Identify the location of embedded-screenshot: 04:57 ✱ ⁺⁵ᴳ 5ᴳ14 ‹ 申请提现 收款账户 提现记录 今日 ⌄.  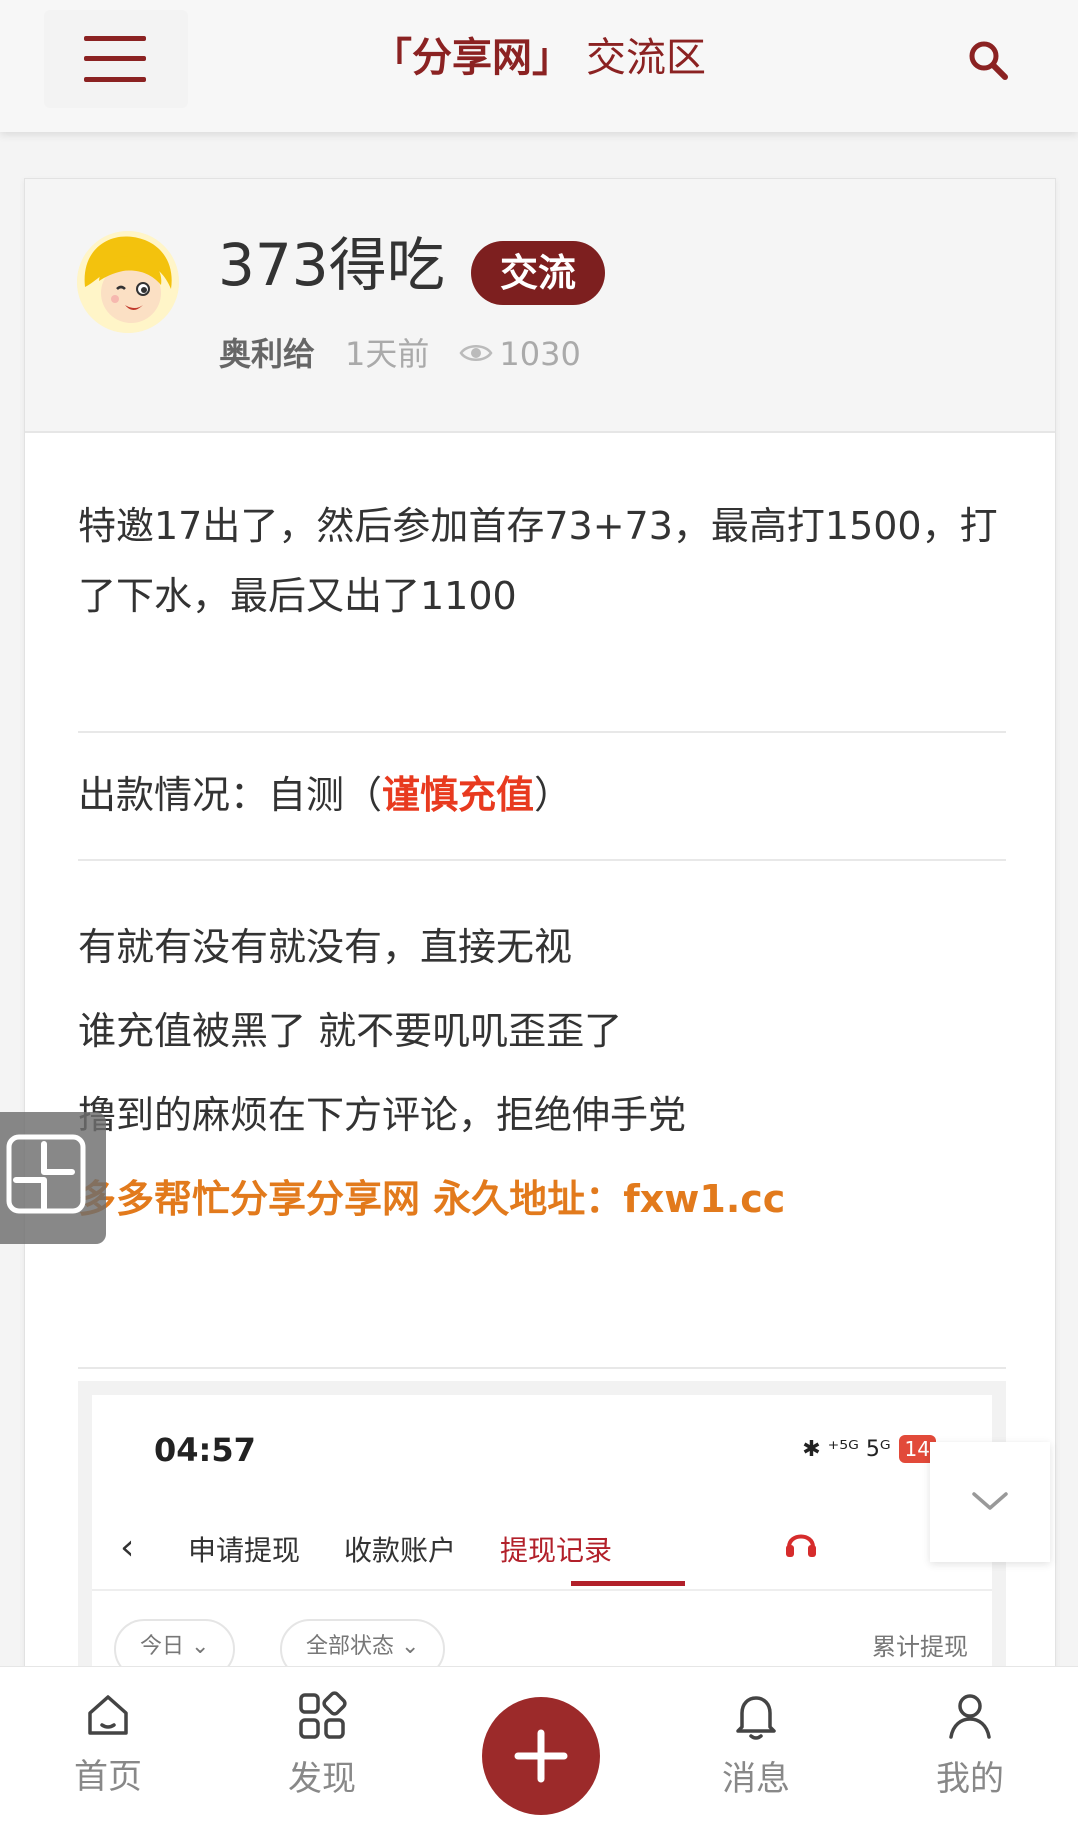
(542, 1530).